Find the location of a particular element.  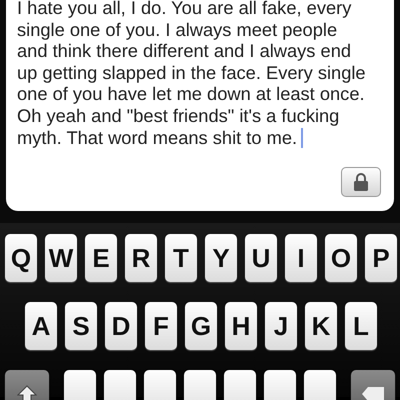

delete-icon is located at coordinates (373, 393).